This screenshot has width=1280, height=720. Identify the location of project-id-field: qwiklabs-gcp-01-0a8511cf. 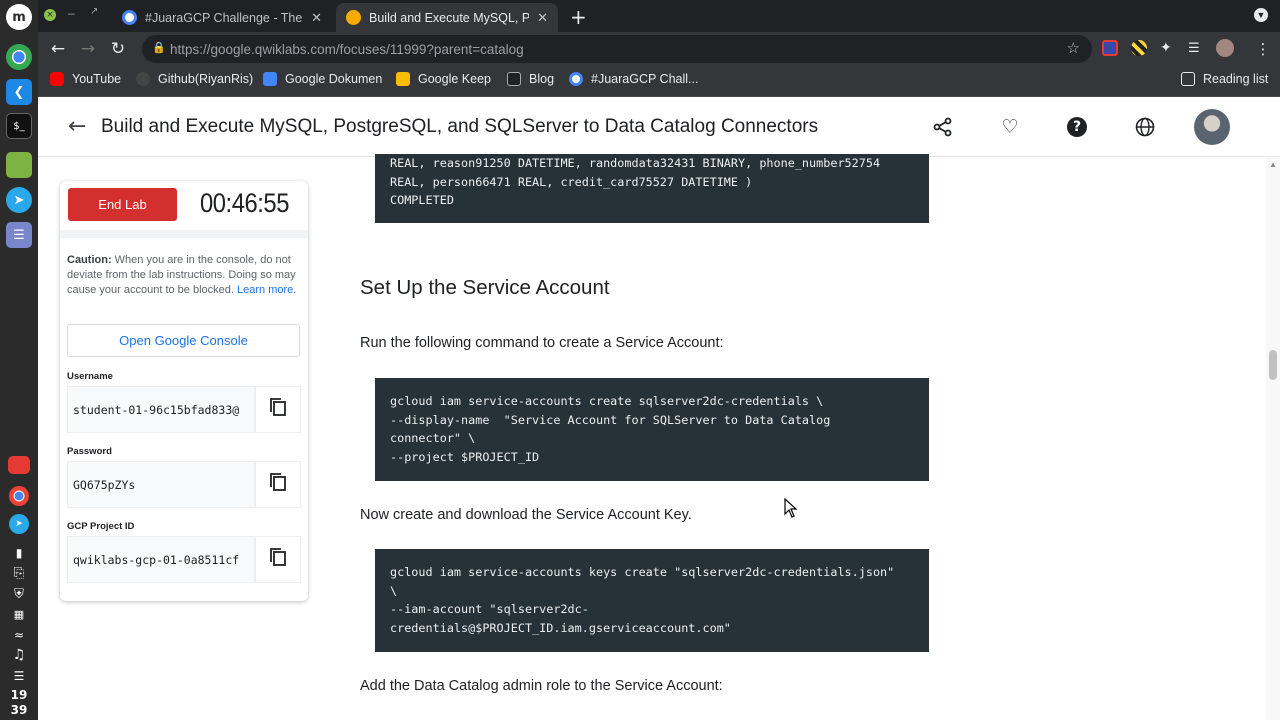
(161, 559).